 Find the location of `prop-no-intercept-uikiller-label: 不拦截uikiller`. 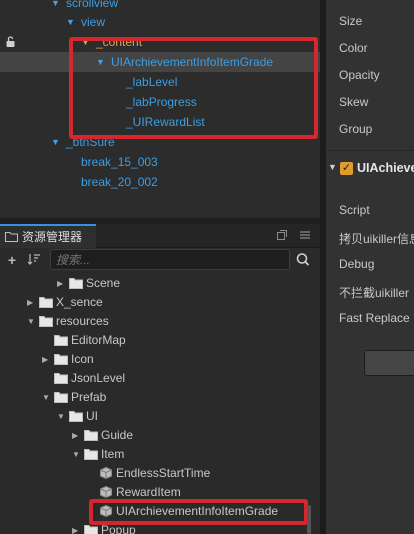

prop-no-intercept-uikiller-label: 不拦截uikiller is located at coordinates (374, 293).